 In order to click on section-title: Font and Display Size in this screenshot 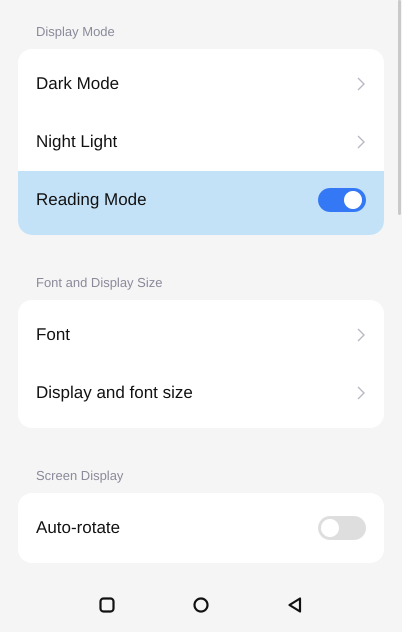, I will do `click(100, 283)`.